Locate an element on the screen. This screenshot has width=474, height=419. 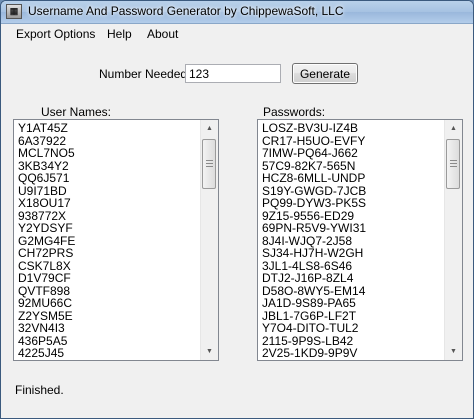
status-text: Finished. is located at coordinates (39, 390).